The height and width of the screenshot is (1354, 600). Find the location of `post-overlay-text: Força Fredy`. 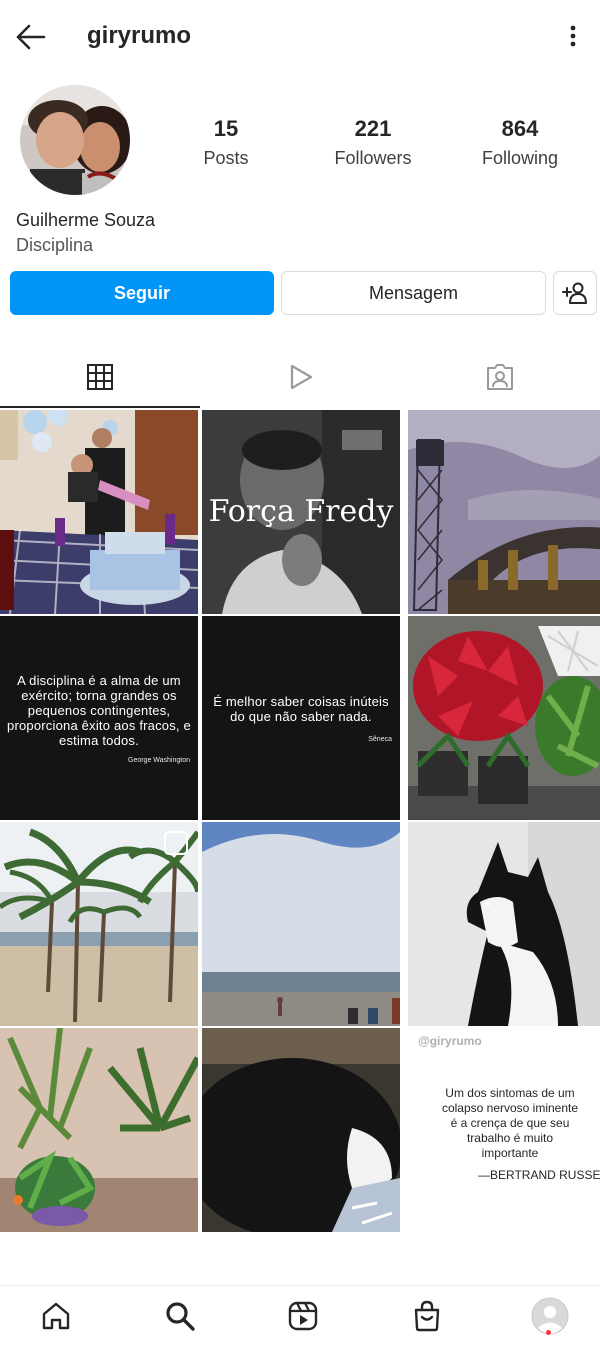

post-overlay-text: Força Fredy is located at coordinates (301, 511).